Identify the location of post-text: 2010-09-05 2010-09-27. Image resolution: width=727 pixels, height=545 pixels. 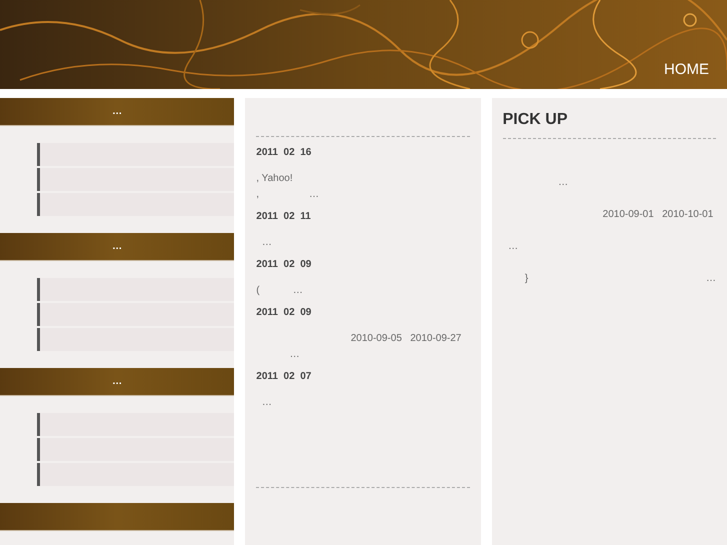
(406, 339).